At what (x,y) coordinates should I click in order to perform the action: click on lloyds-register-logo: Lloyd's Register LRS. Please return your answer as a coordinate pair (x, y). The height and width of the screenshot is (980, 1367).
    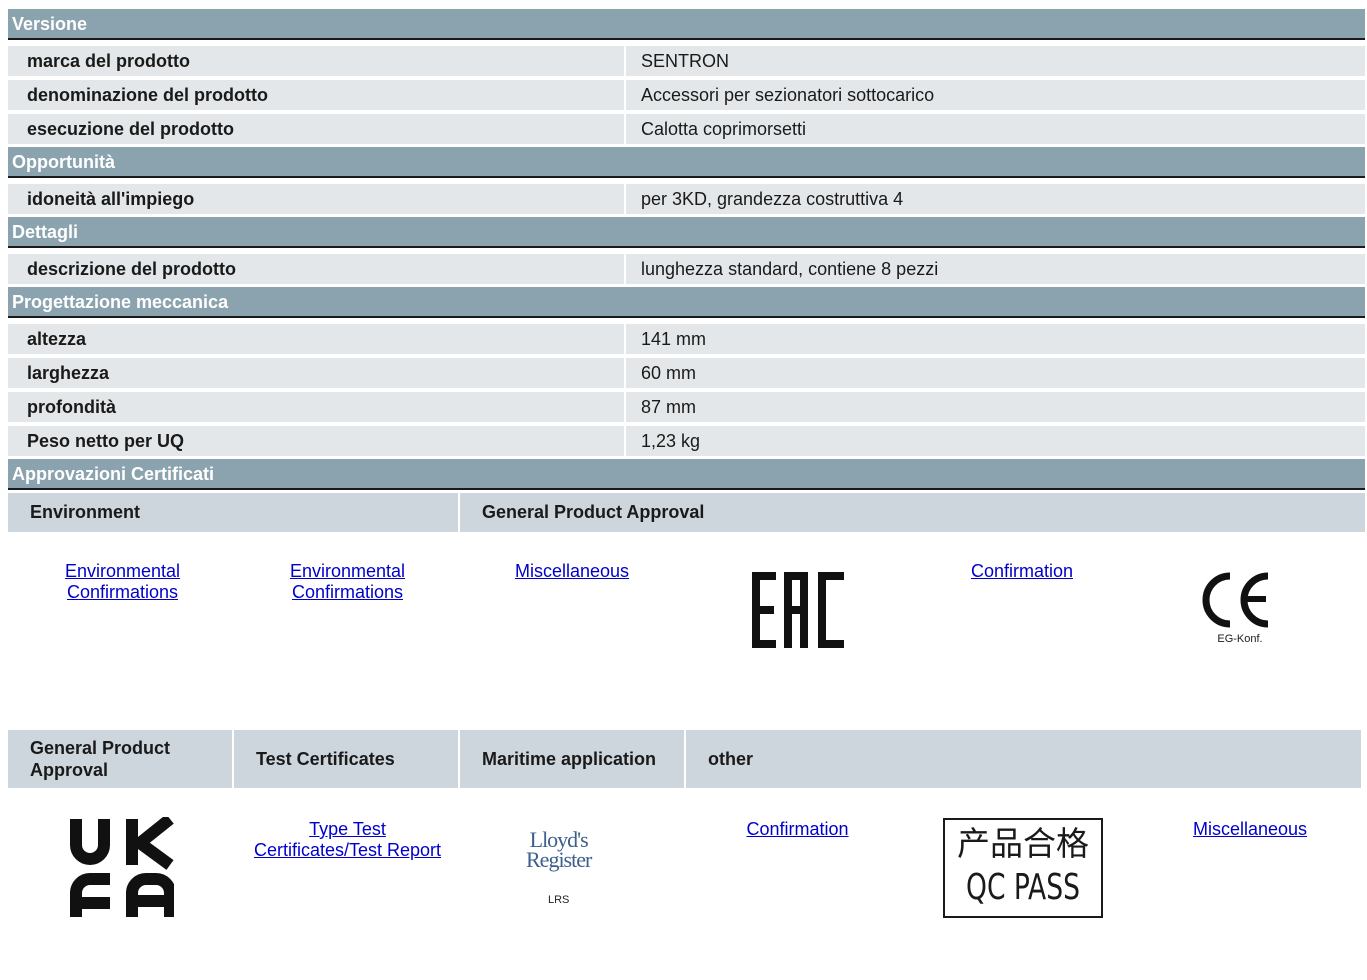
    Looking at the image, I should click on (559, 868).